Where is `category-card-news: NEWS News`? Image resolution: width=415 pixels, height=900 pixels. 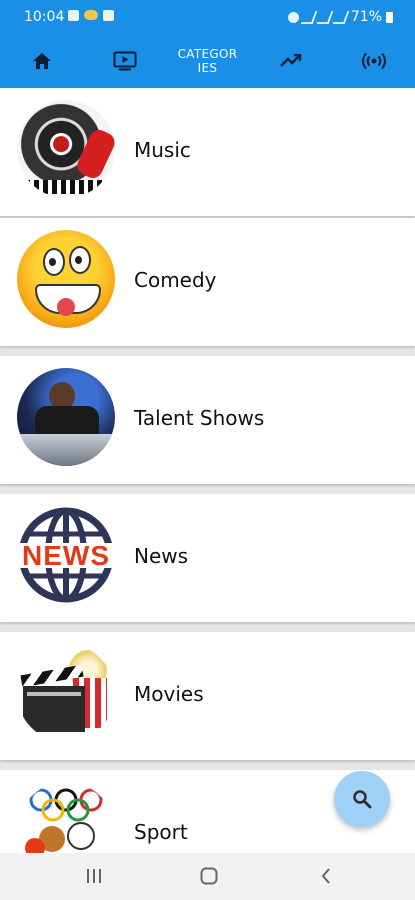
category-card-news: NEWS News is located at coordinates (207, 558).